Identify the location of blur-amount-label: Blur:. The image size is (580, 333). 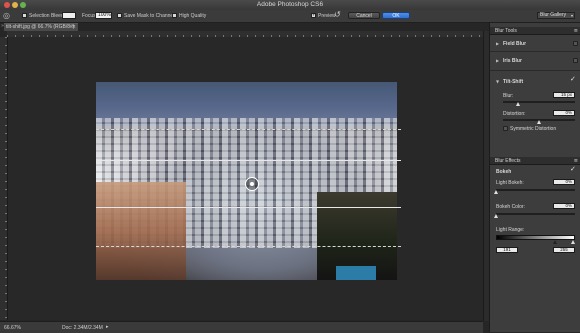
(508, 96).